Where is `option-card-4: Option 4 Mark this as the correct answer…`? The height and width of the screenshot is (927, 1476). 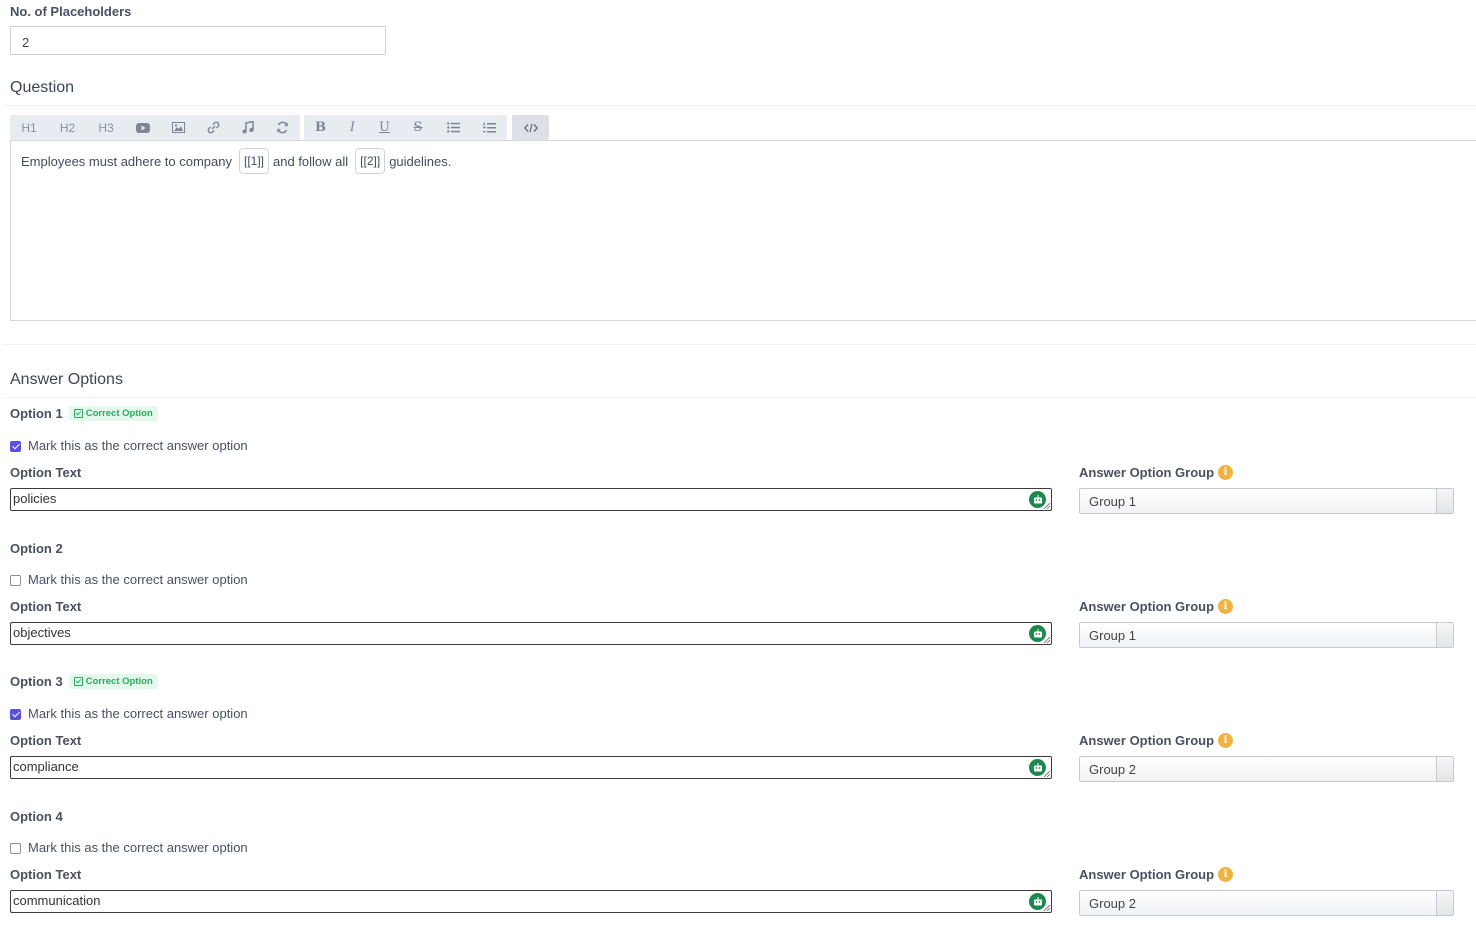
option-card-4: Option 4 Mark this as the correct answer… is located at coordinates (738, 867).